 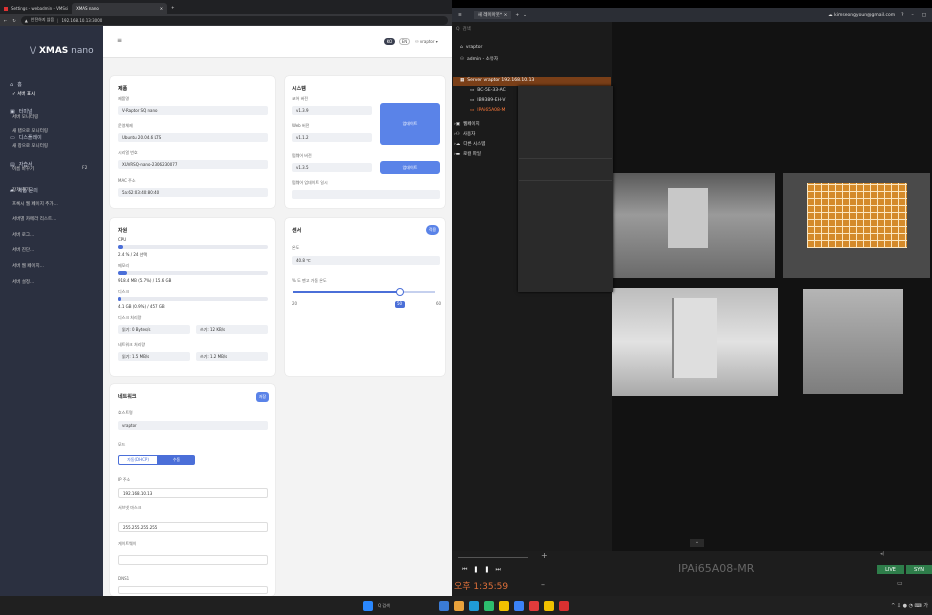 I want to click on monitor-icon: ▭, so click(x=12, y=137).